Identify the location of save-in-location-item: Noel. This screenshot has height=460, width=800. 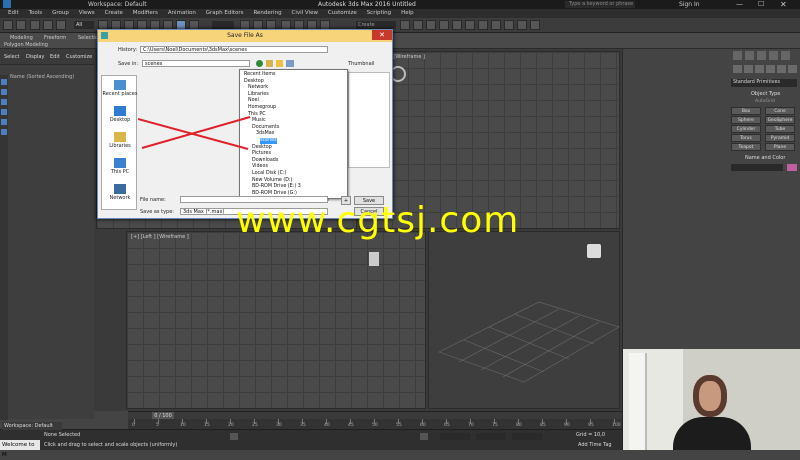
(253, 101).